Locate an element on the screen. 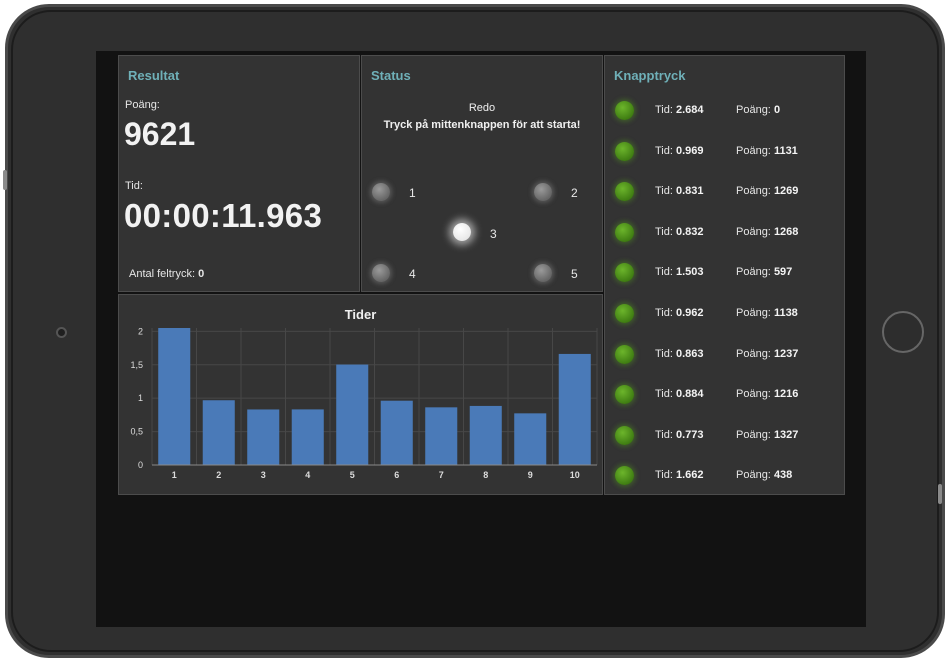 The image size is (952, 665). errors-label: Antal feltryck: is located at coordinates (162, 274).